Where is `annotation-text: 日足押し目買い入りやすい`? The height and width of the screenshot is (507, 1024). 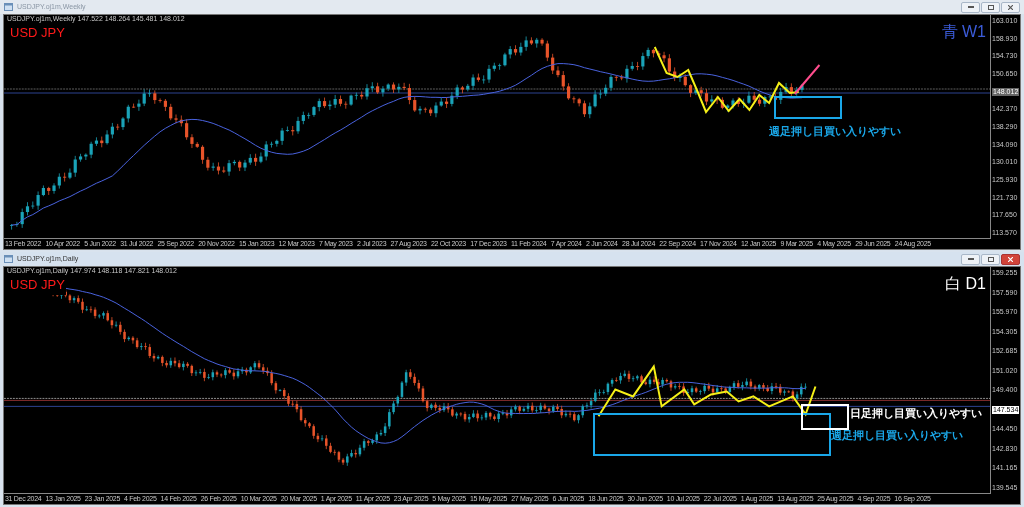
annotation-text: 日足押し目買い入りやすい is located at coordinates (916, 413).